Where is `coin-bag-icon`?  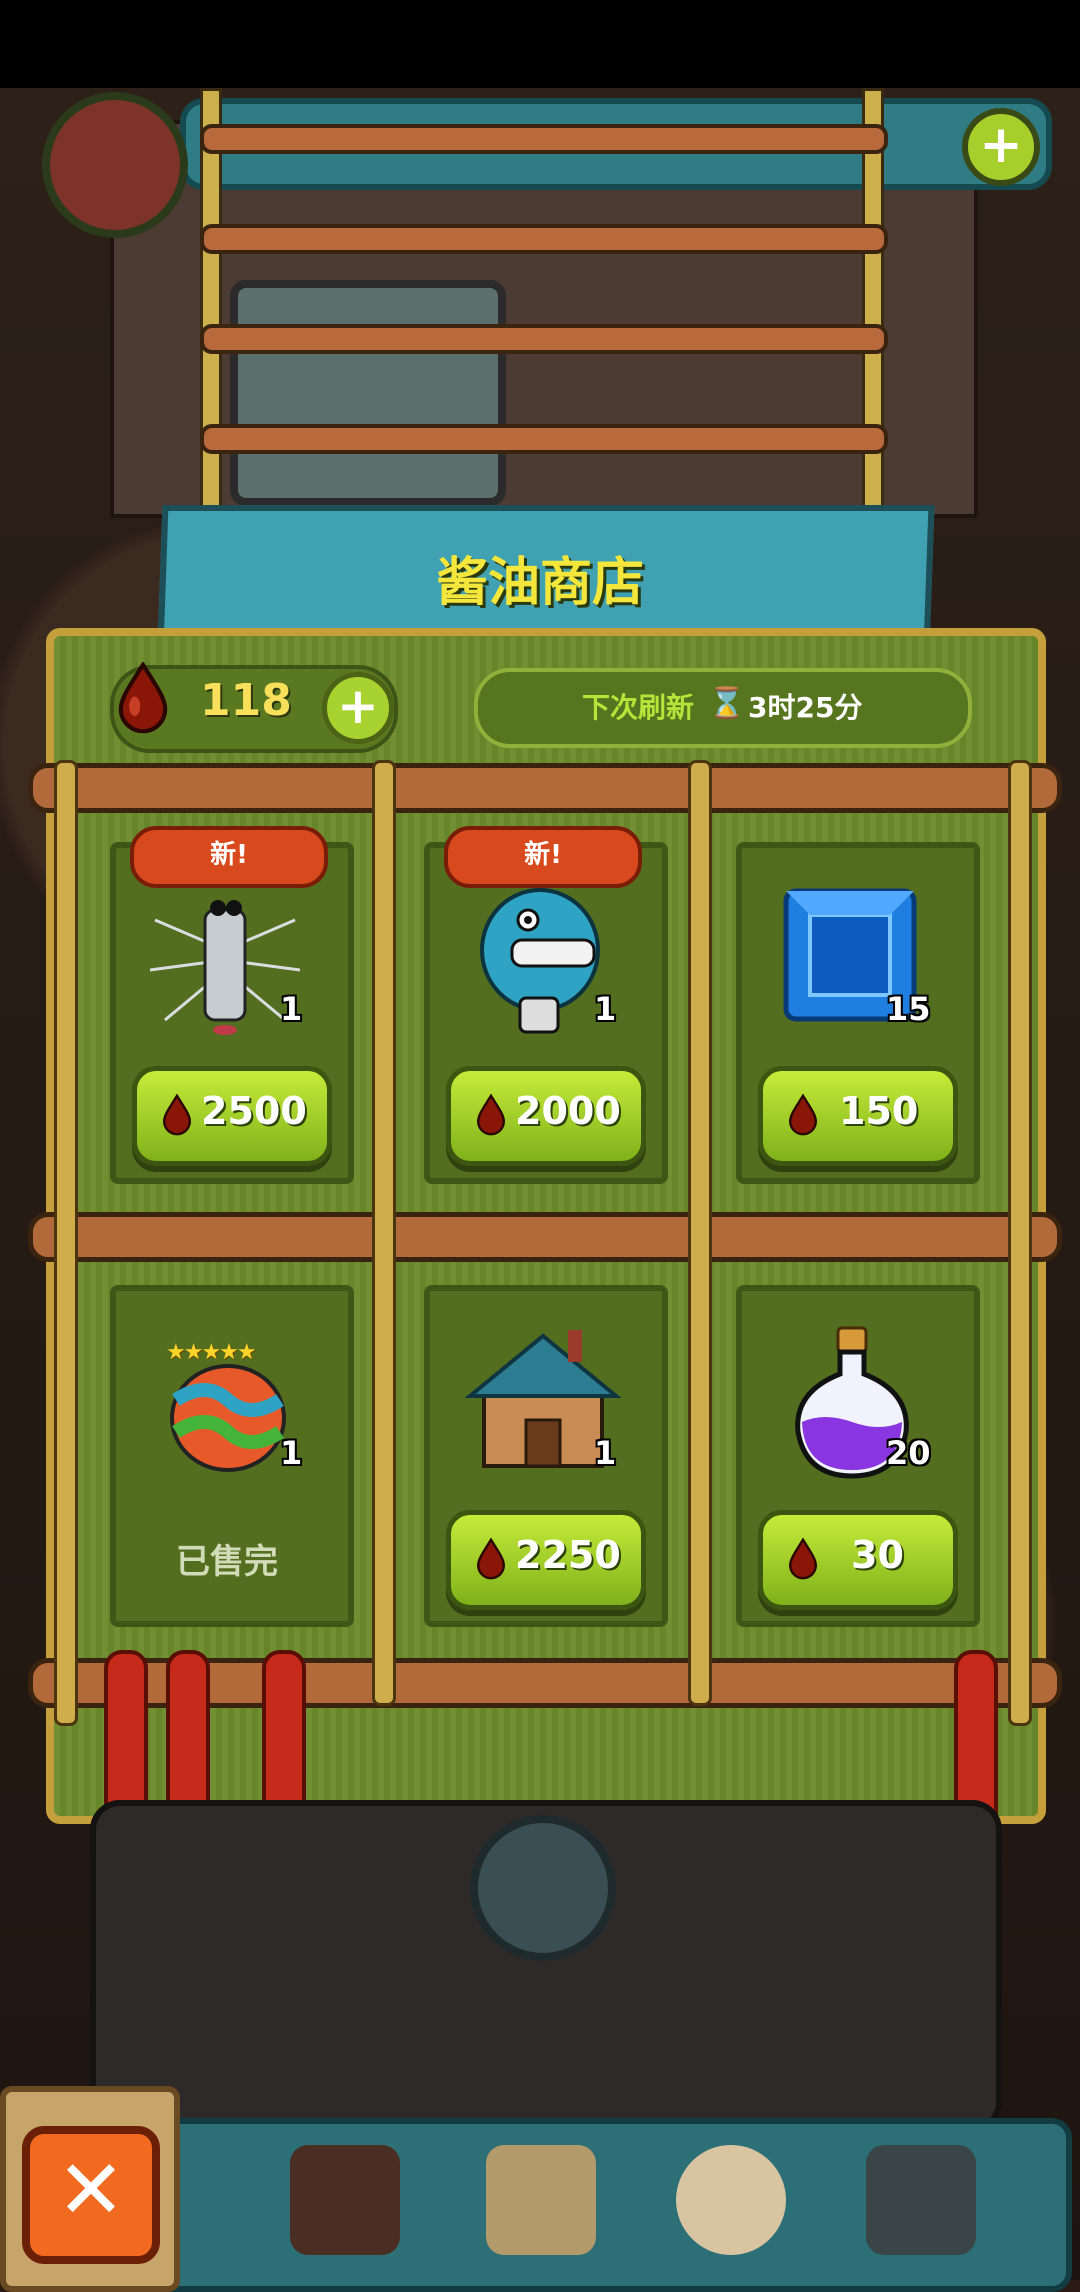
coin-bag-icon is located at coordinates (731, 2200).